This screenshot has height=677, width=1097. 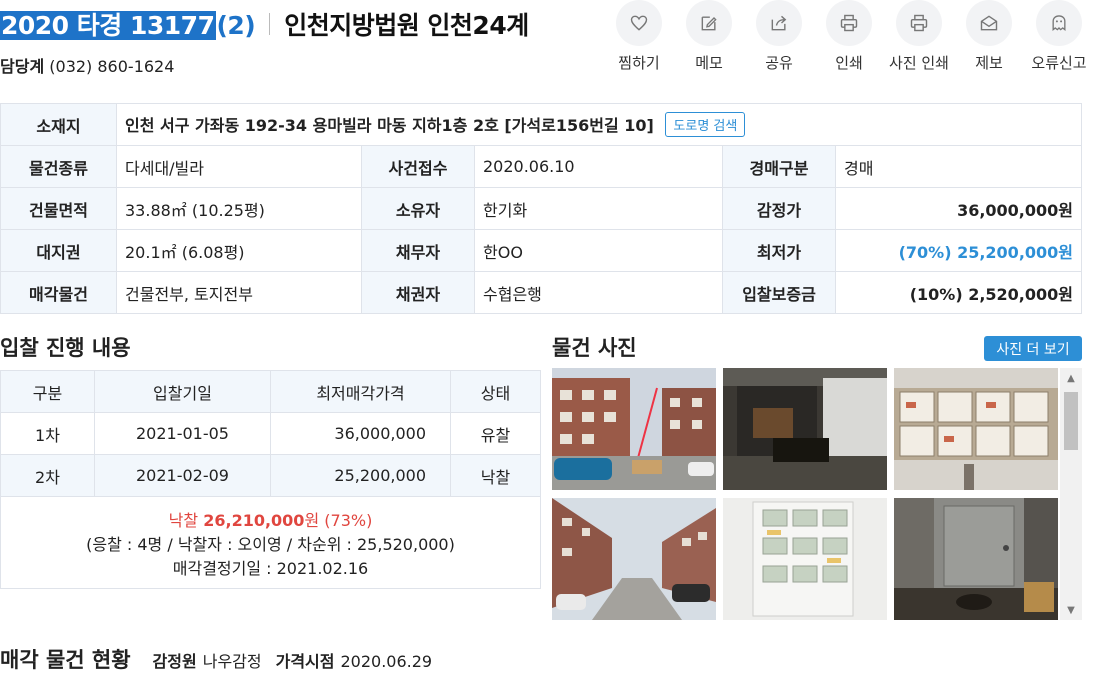 I want to click on report-label: 제보, so click(x=989, y=63).